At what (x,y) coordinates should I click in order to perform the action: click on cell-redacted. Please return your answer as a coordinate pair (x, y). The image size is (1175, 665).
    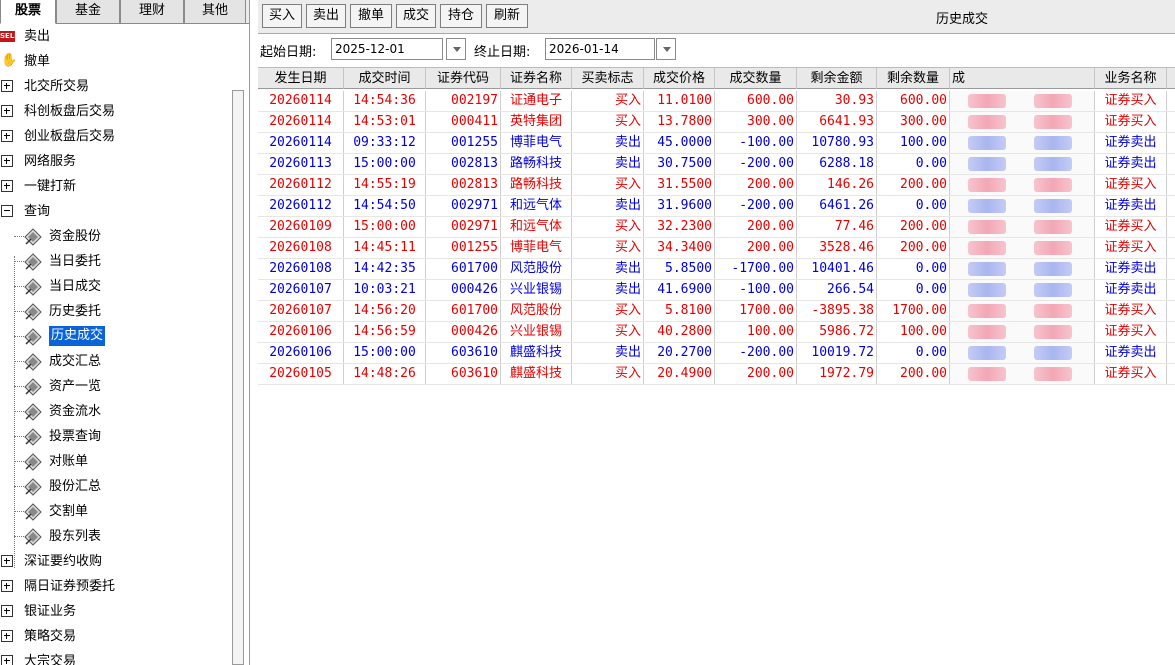
    Looking at the image, I should click on (1022, 332).